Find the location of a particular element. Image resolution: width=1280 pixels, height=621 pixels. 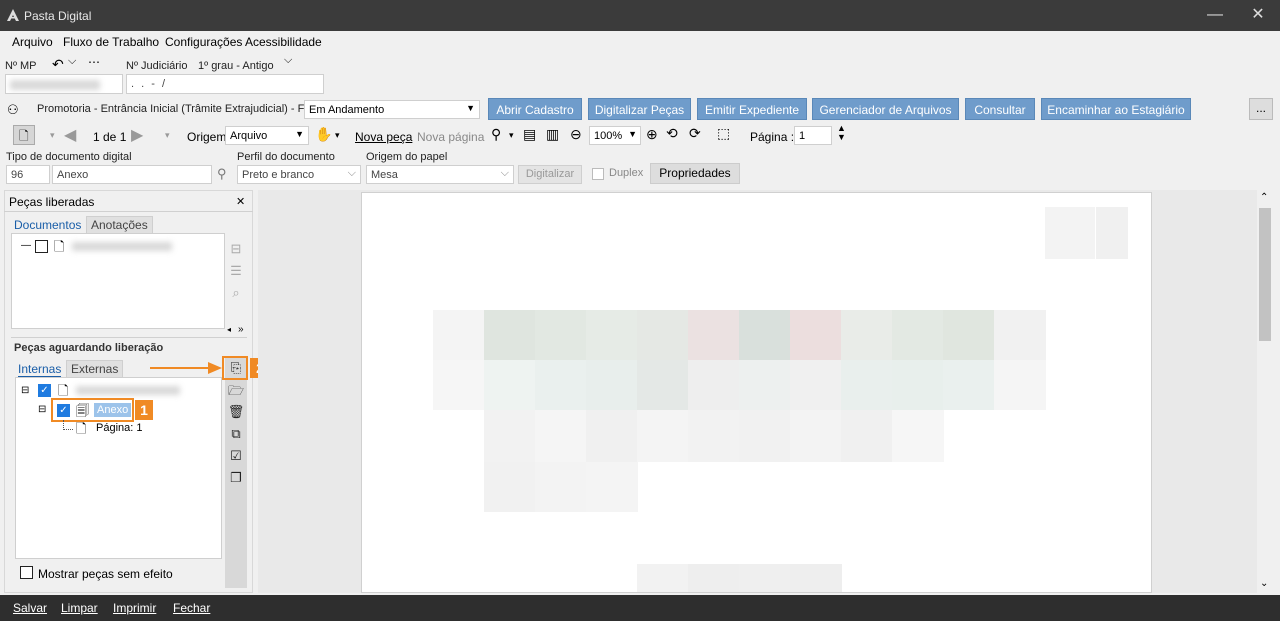

menu-fluxo-de-trabalho: Fluxo de Trabalho is located at coordinates (111, 42).